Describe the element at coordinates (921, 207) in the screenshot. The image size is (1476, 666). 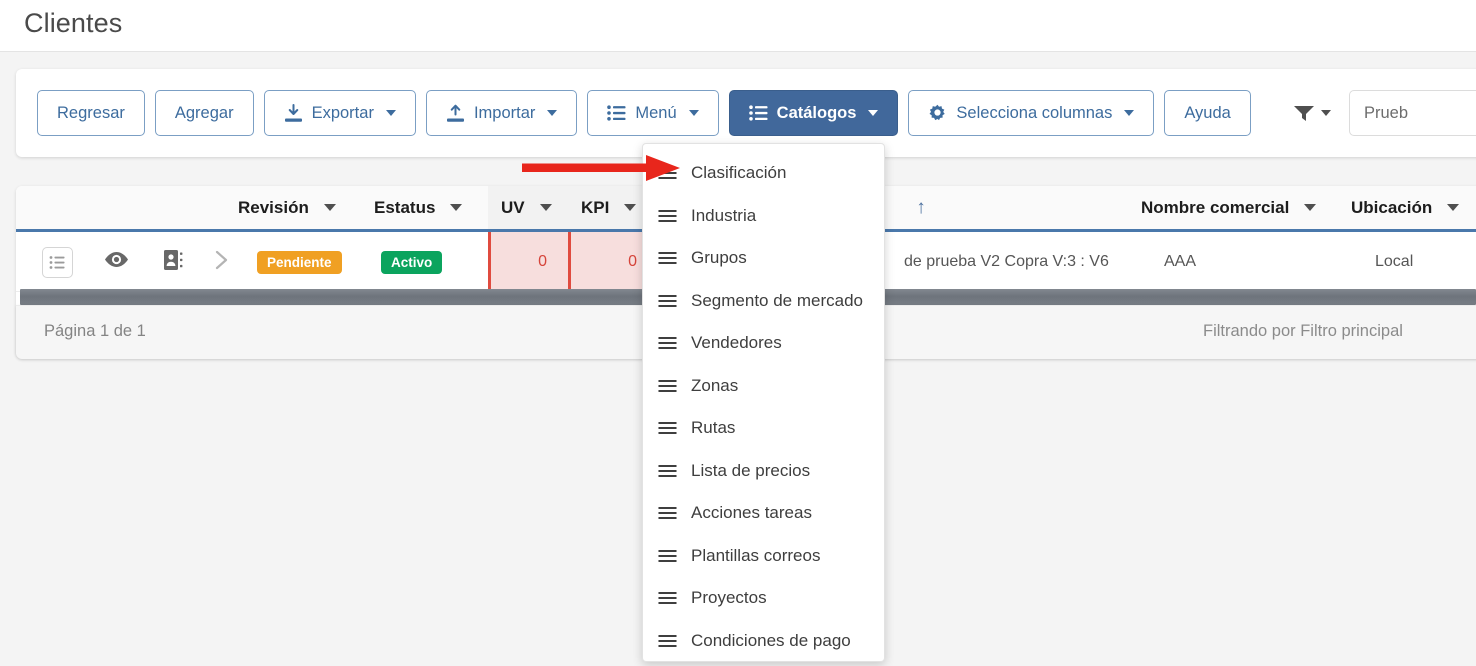
I see `column-header-sort-indicator: ↑` at that location.